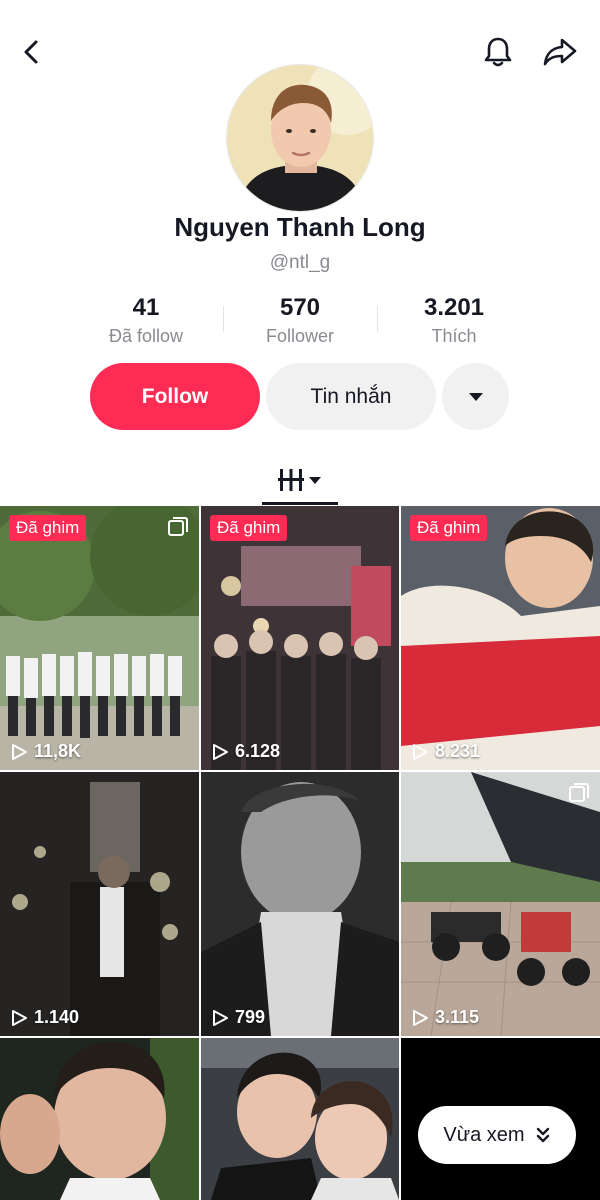 The width and height of the screenshot is (600, 1200). Describe the element at coordinates (484, 1134) in the screenshot. I see `recently-viewed-label: Vừa xem` at that location.